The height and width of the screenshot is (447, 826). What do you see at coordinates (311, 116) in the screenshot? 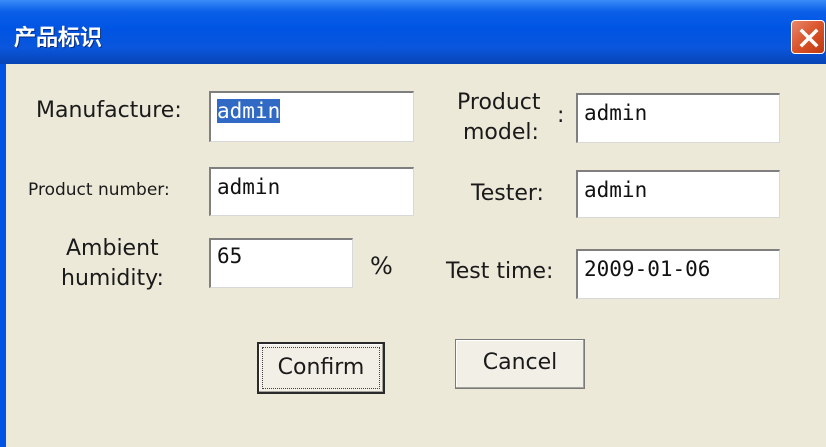
I see `manufacture-input: admin` at bounding box center [311, 116].